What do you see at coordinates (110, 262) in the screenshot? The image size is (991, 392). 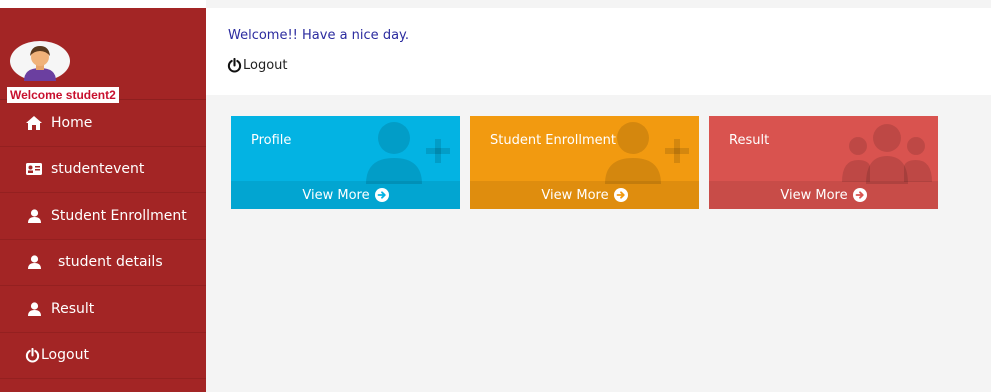 I see `sidebar-item-label: student details` at bounding box center [110, 262].